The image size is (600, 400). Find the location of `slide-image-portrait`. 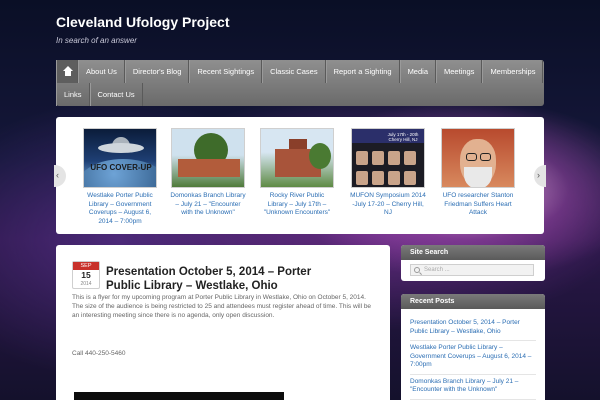

slide-image-portrait is located at coordinates (478, 158).